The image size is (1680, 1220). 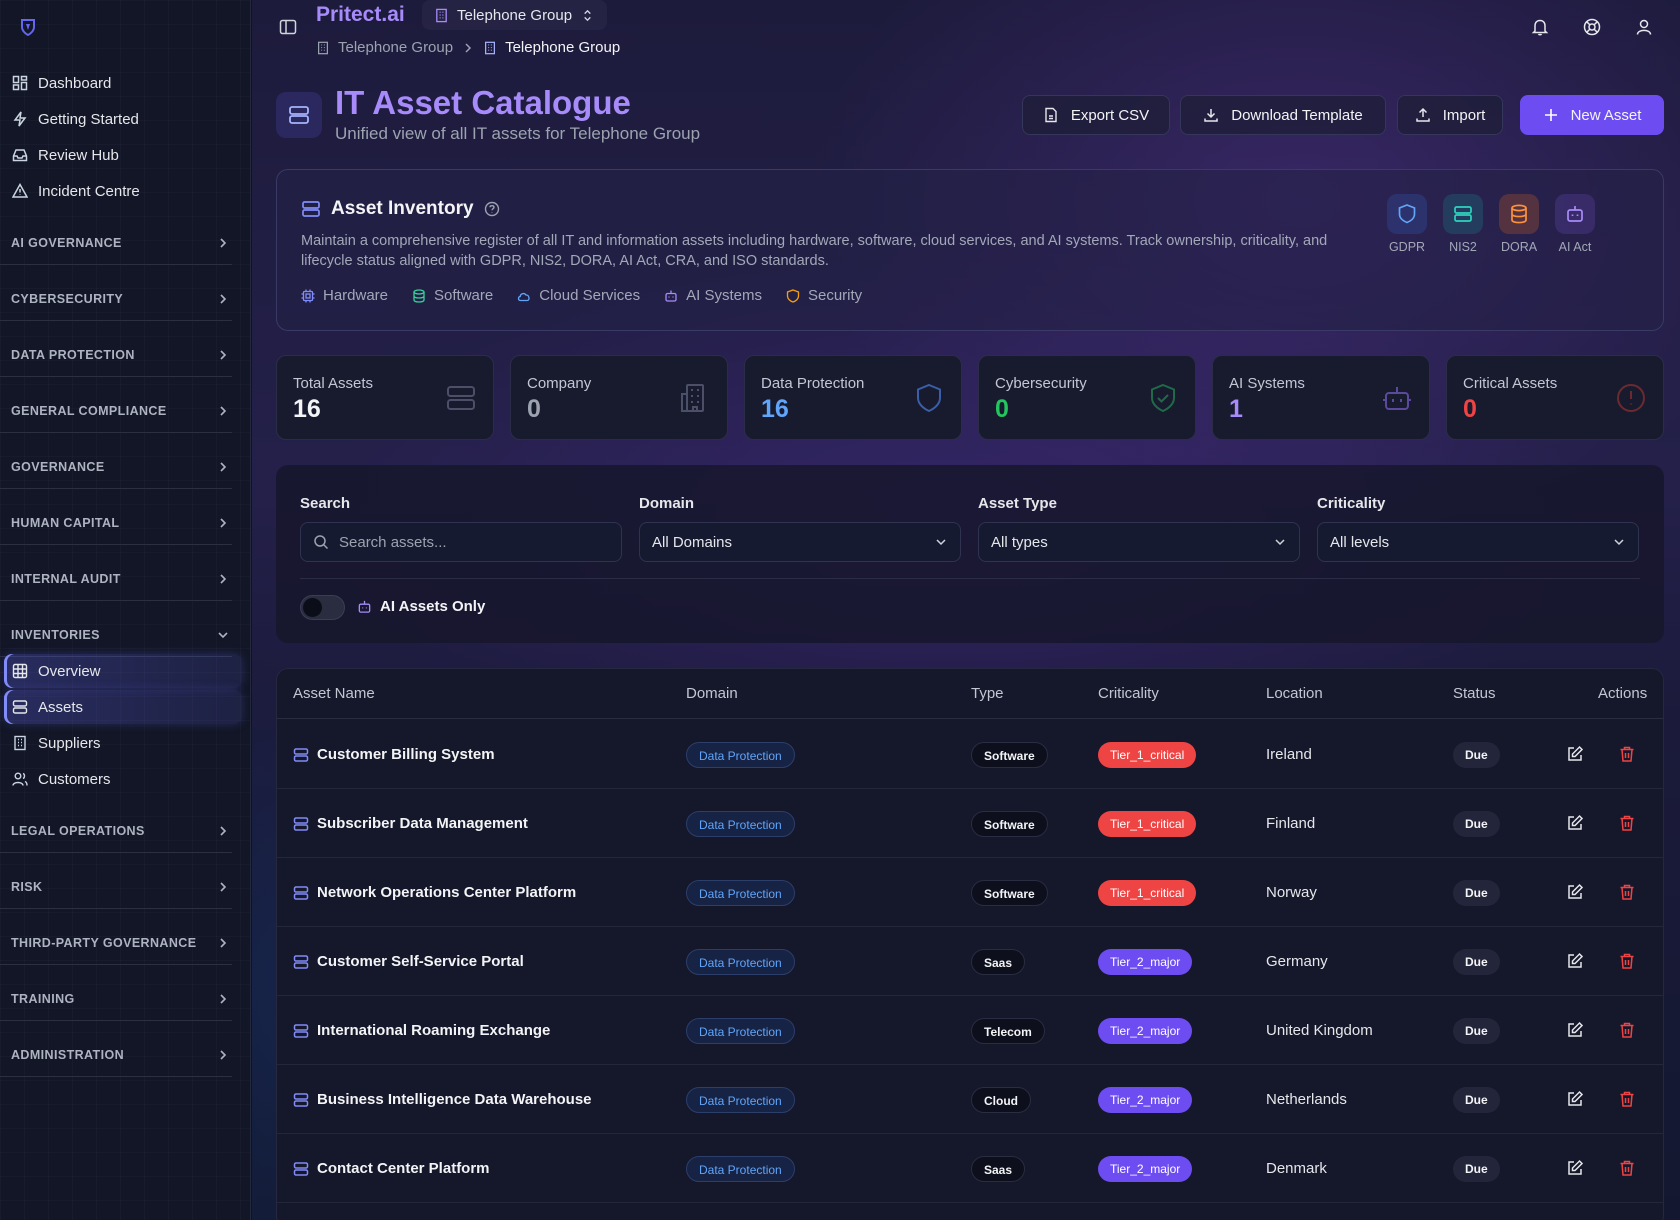 What do you see at coordinates (121, 243) in the screenshot?
I see `sidebar-section-ai-governance: AI GOVERNANCE` at bounding box center [121, 243].